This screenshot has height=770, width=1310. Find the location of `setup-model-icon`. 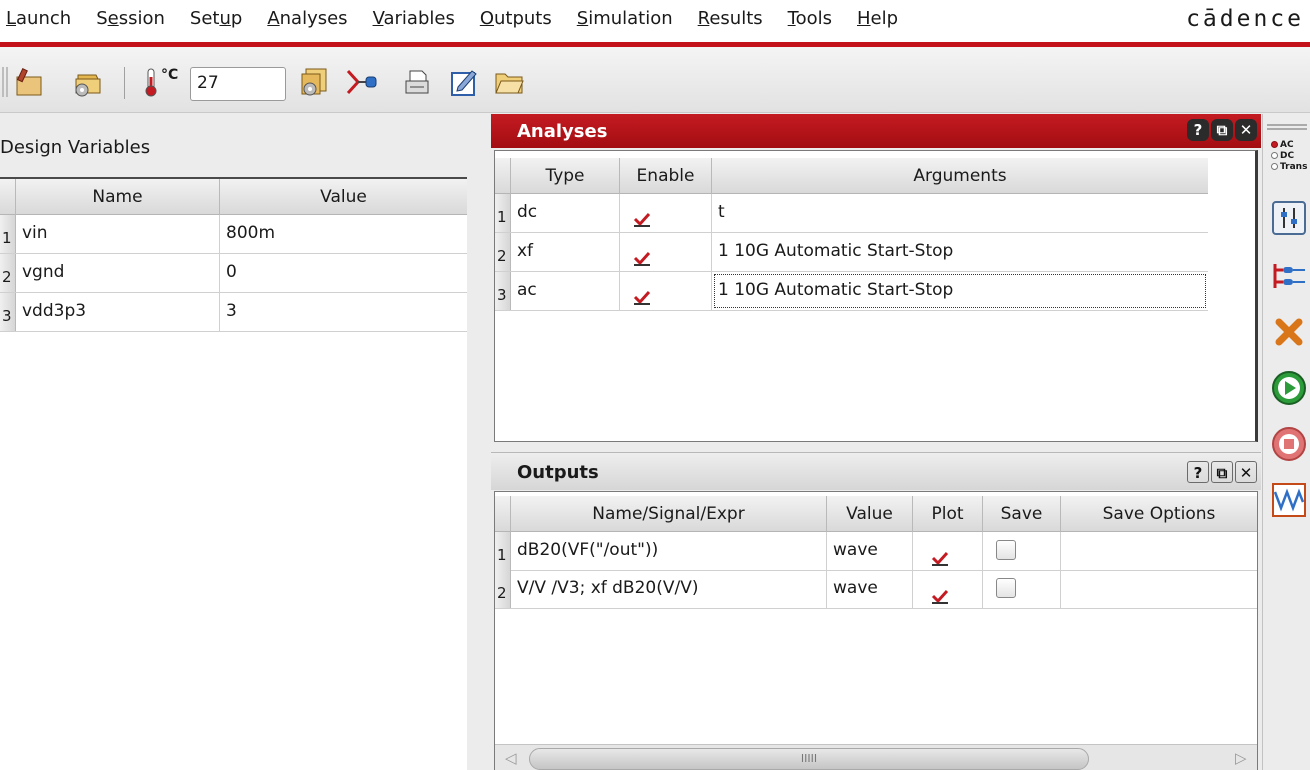

setup-model-icon is located at coordinates (315, 82).